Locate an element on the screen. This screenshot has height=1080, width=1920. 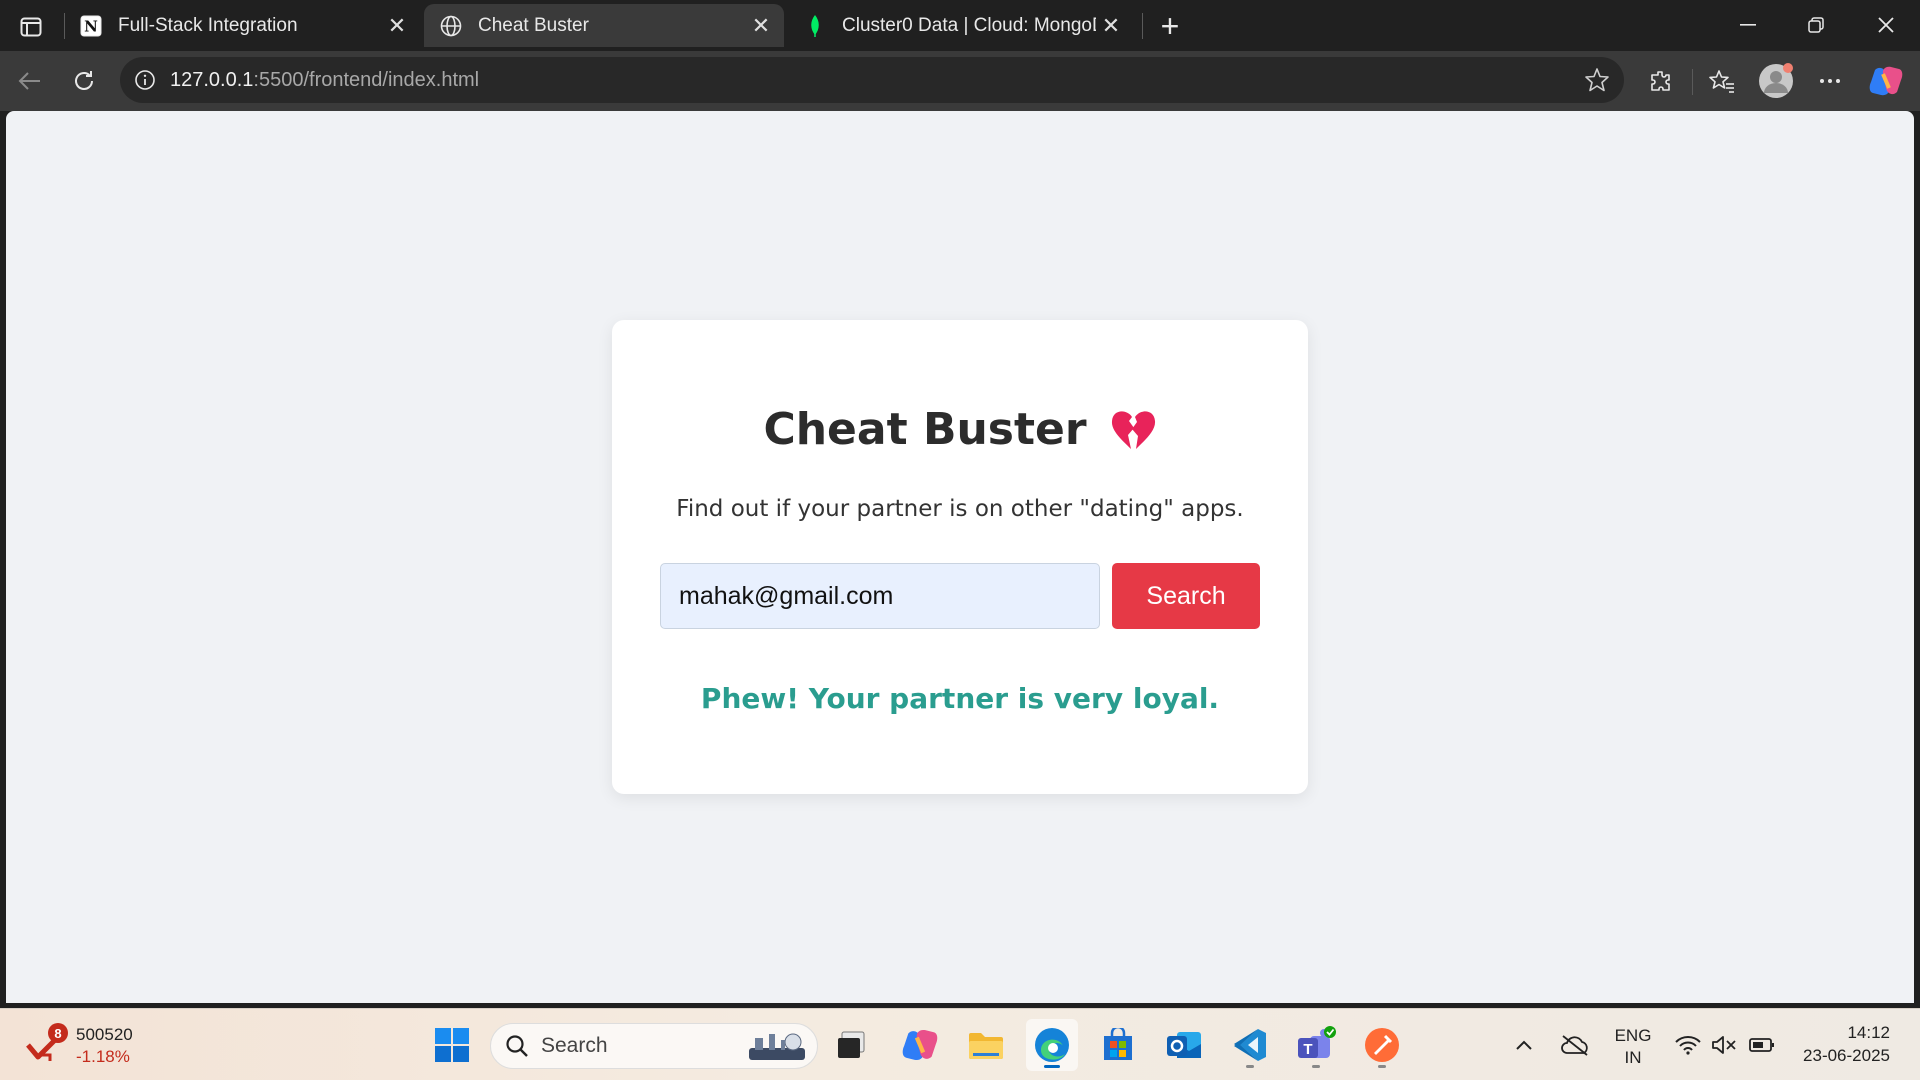
globe-icon is located at coordinates (451, 26).